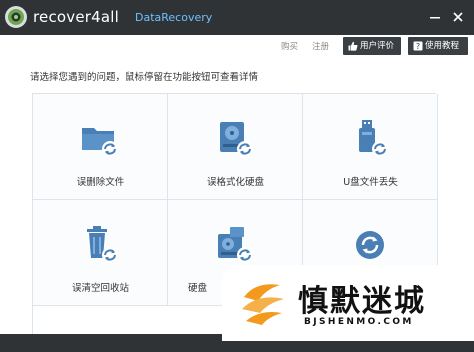  I want to click on minimize-button, so click(435, 17).